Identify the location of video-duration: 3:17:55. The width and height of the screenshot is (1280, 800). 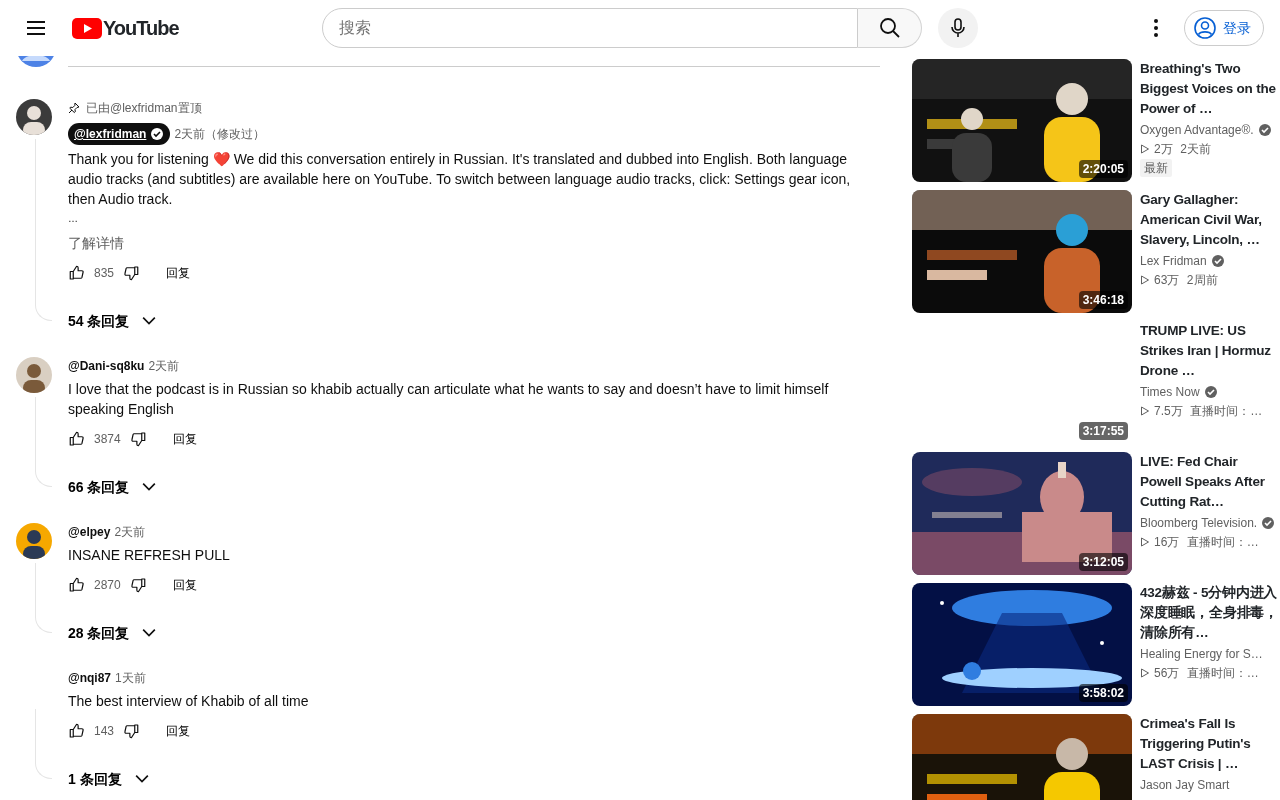
(1103, 431).